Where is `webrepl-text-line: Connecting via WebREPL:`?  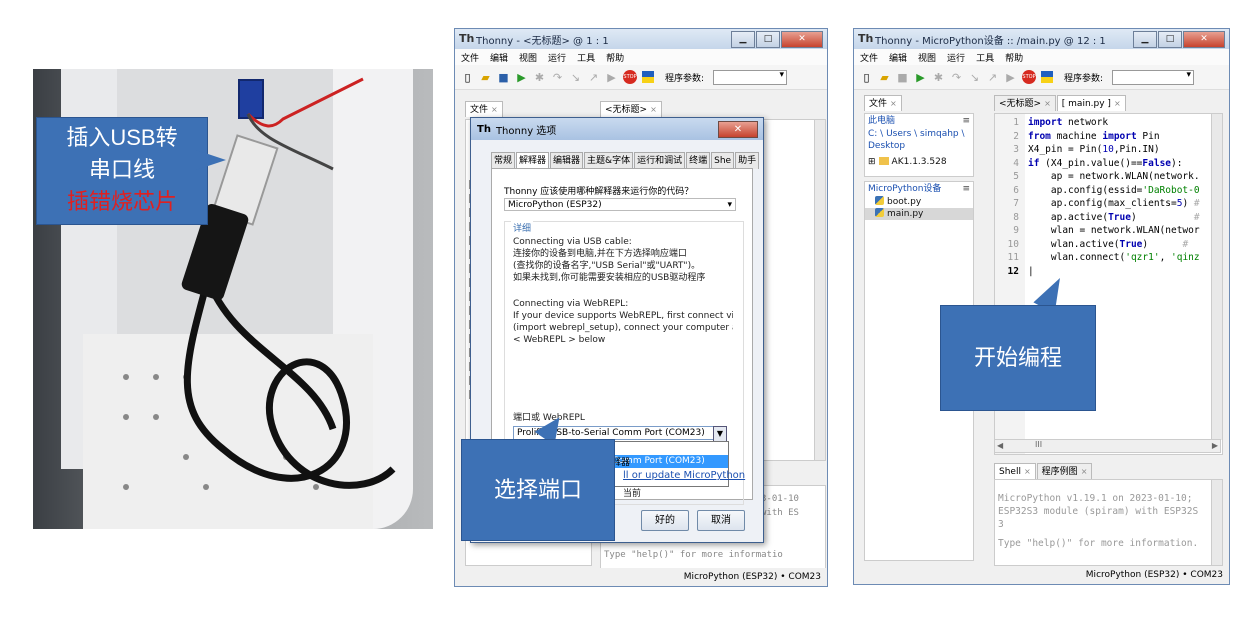
webrepl-text-line: Connecting via WebREPL: is located at coordinates (571, 304).